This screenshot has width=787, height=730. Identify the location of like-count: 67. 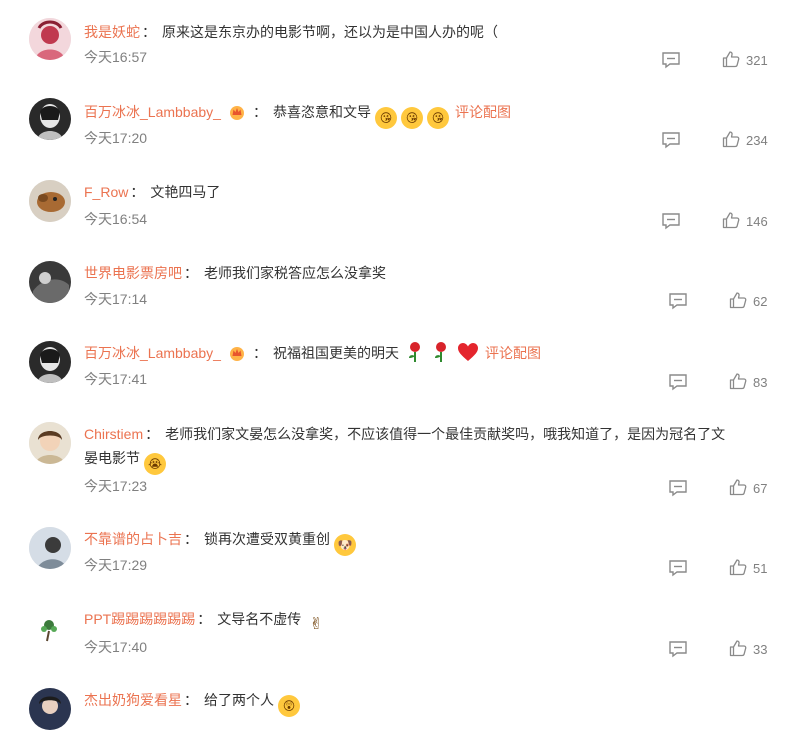
(760, 488).